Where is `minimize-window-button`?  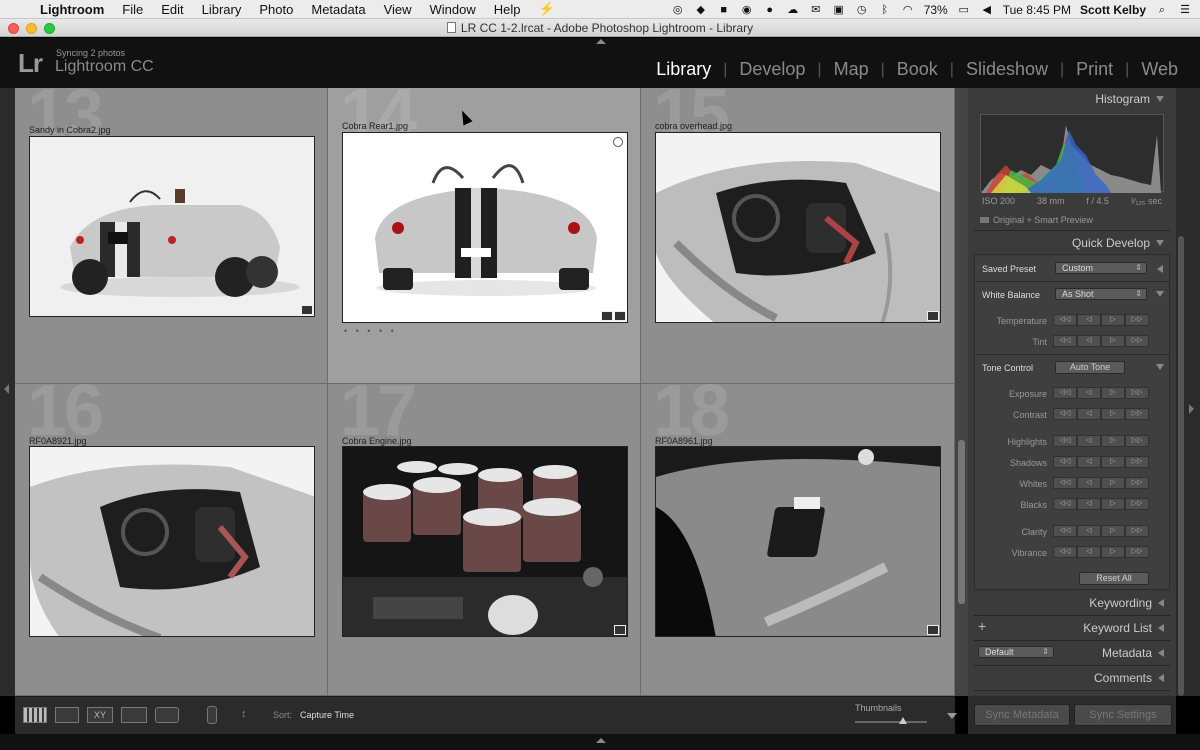
minimize-window-button is located at coordinates (31, 28).